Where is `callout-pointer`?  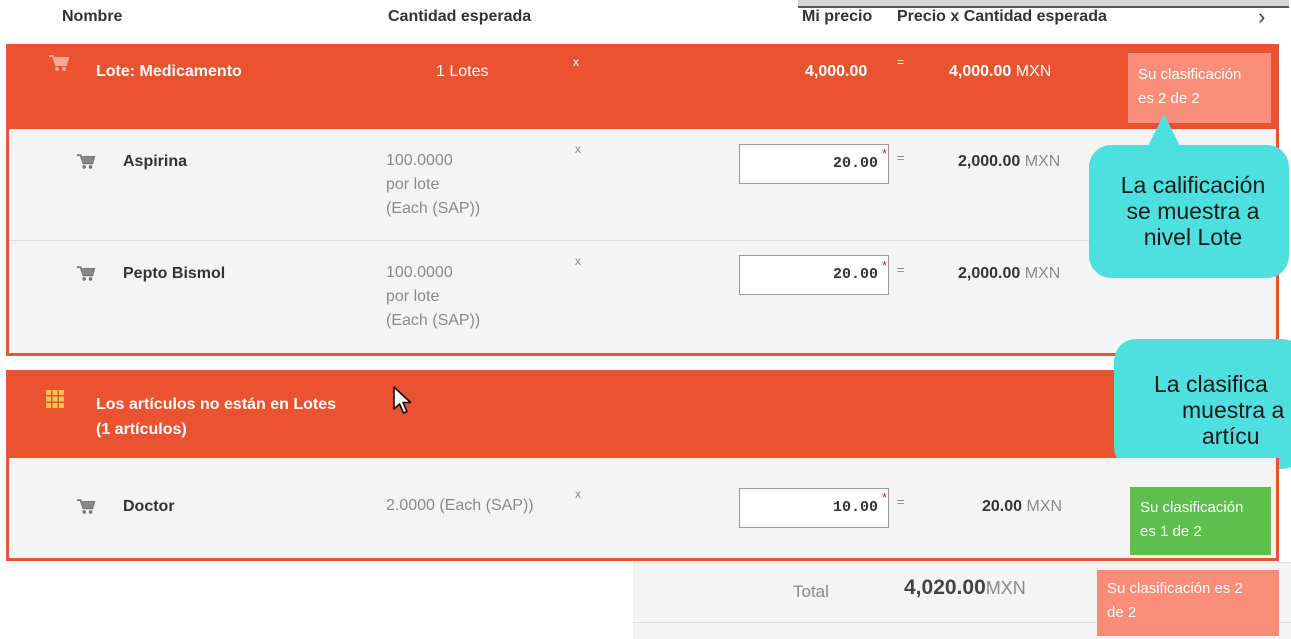
callout-pointer is located at coordinates (1164, 130).